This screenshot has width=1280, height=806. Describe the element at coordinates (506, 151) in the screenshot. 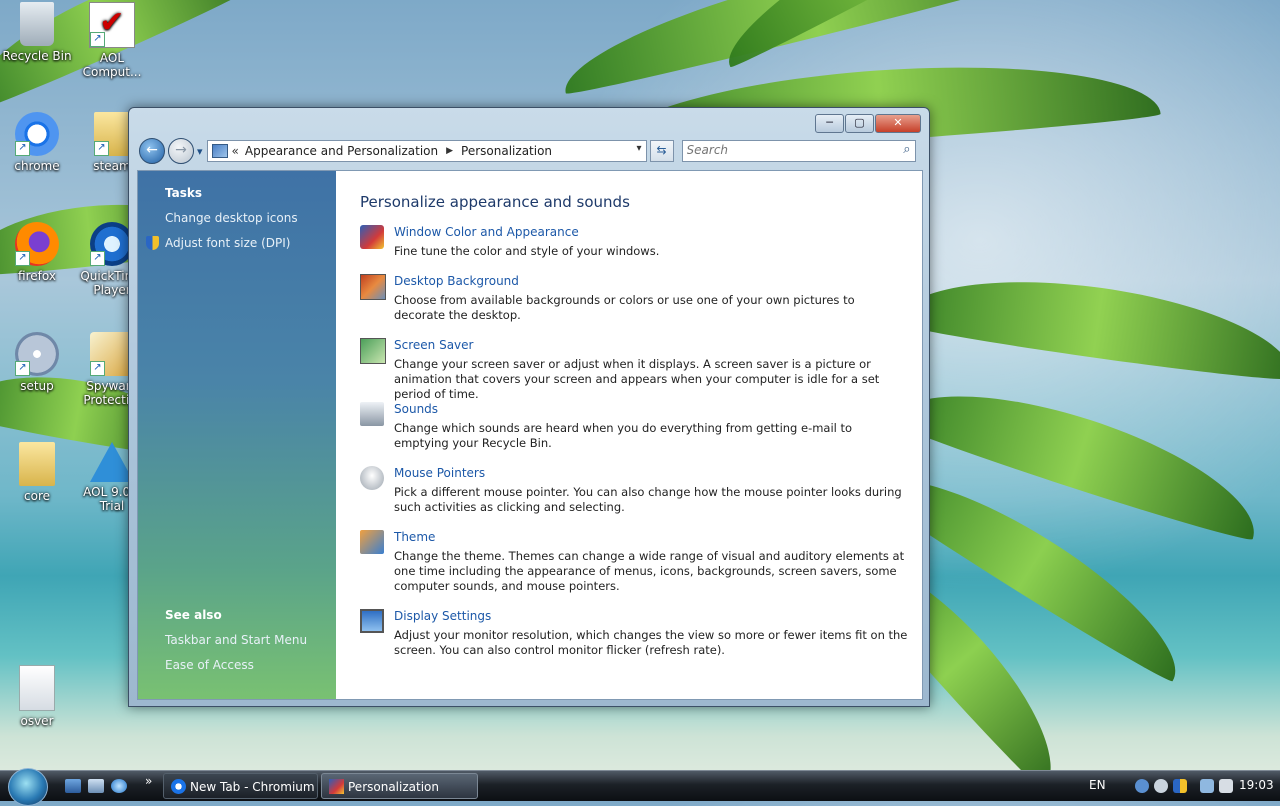

I see `breadcrumb-personalization: Personalization` at that location.